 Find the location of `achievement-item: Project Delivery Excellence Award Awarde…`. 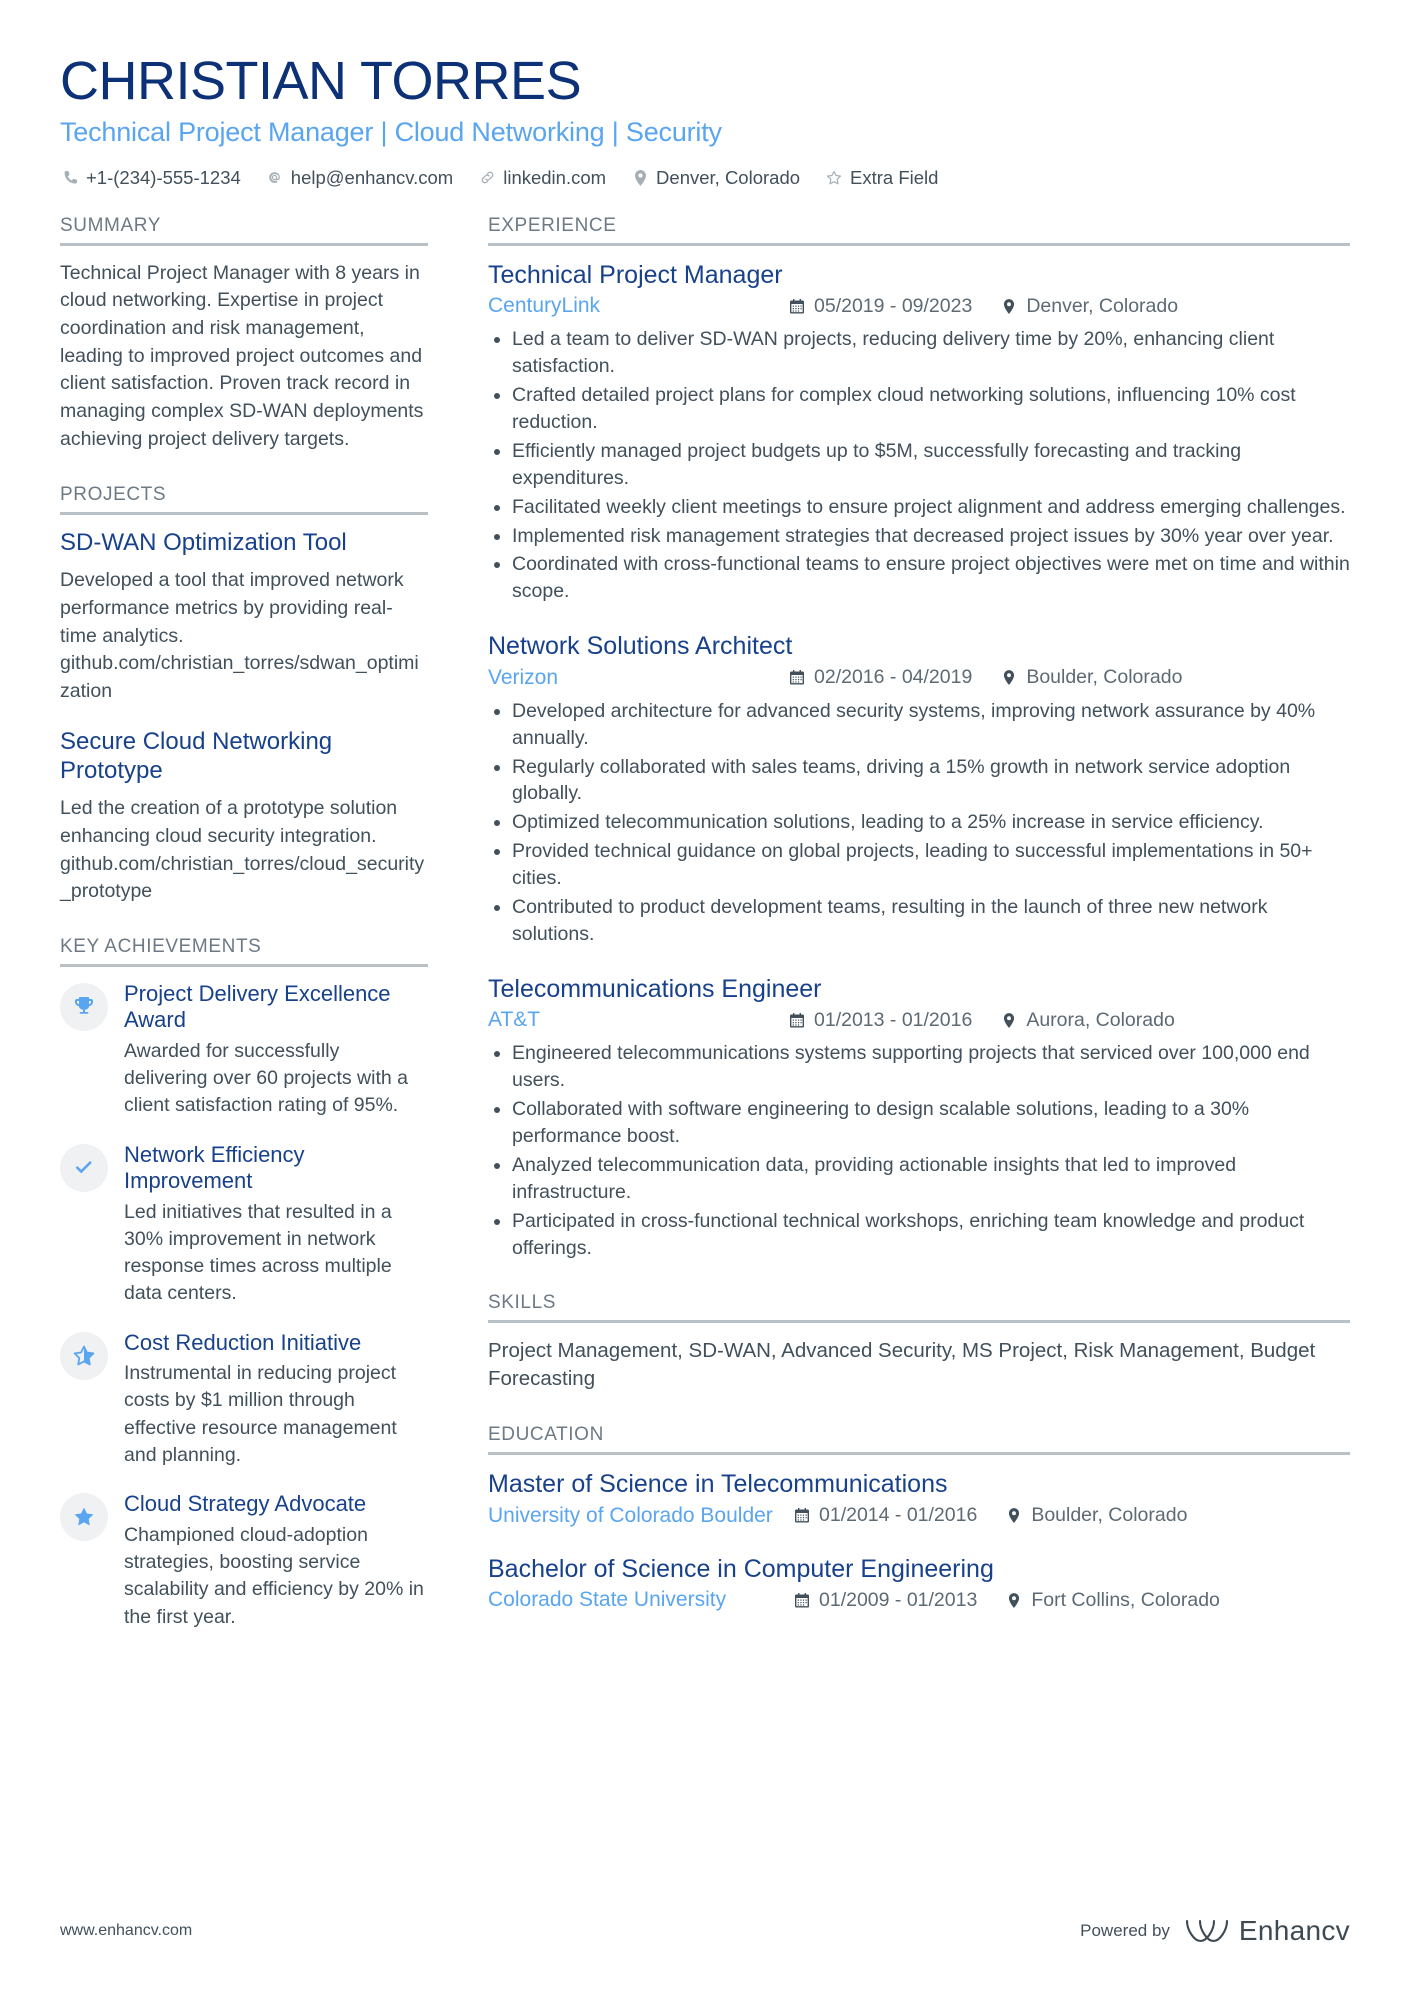

achievement-item: Project Delivery Excellence Award Awarde… is located at coordinates (244, 1050).